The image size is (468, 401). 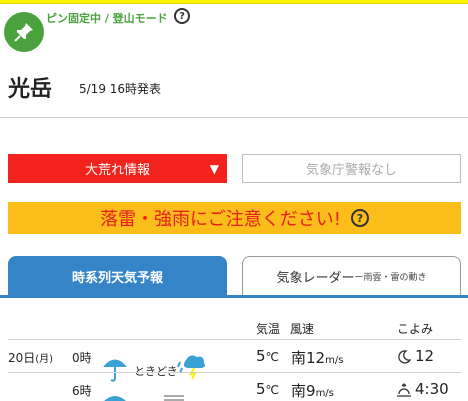 I want to click on wind-value: 南9m/s, so click(x=312, y=390).